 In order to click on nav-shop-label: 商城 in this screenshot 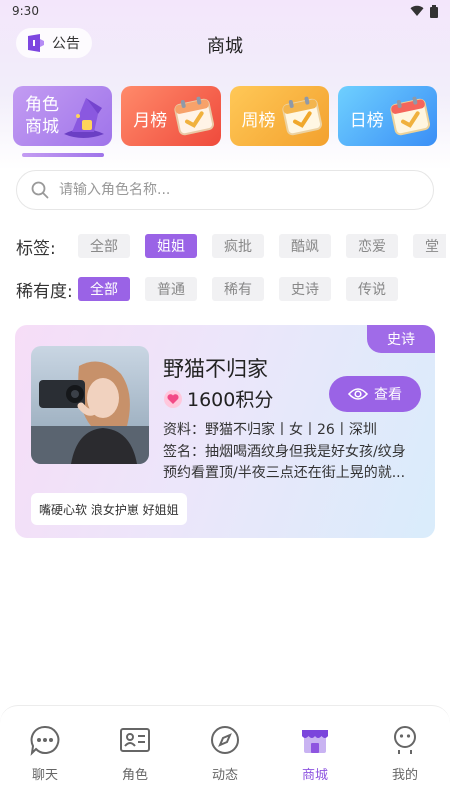, I will do `click(314, 775)`.